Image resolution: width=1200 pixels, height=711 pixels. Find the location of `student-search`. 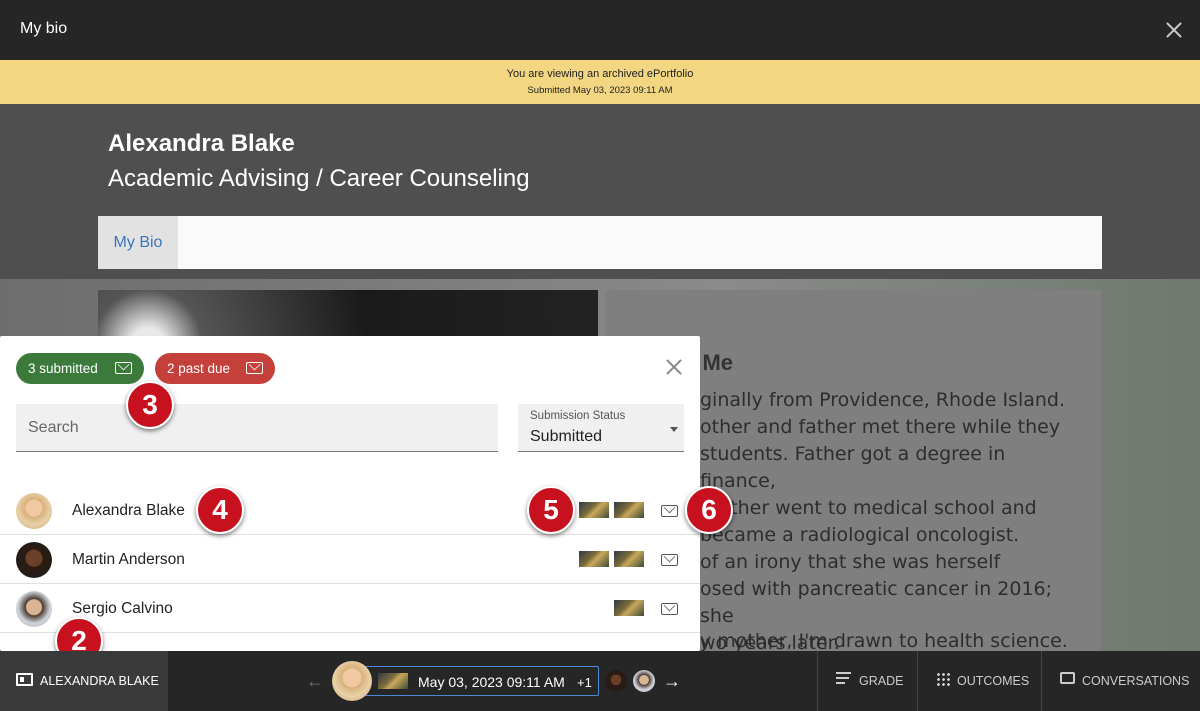

student-search is located at coordinates (257, 428).